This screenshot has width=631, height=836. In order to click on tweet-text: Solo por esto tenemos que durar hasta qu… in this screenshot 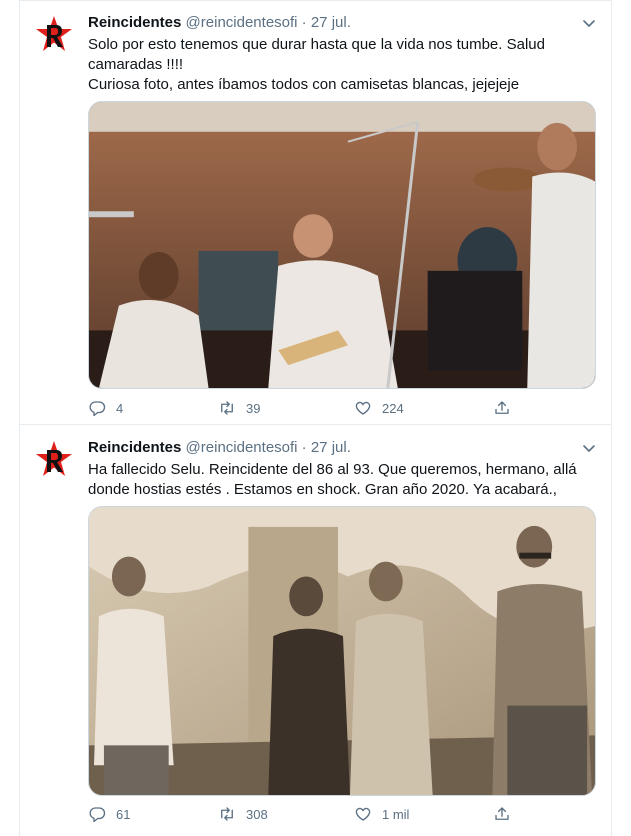, I will do `click(340, 65)`.